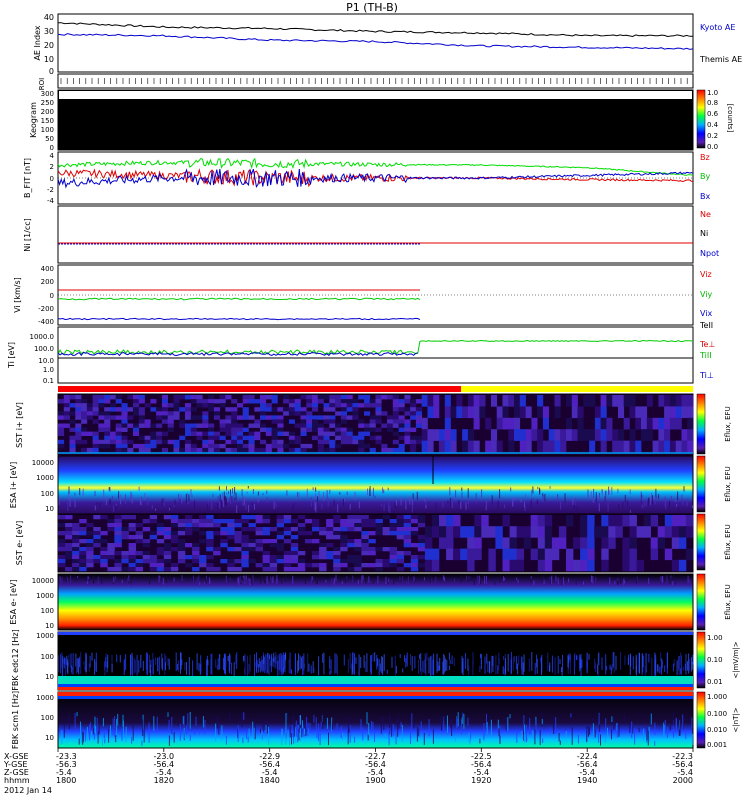  I want to click on footer-date: 2012 Jan 14, so click(28, 790).